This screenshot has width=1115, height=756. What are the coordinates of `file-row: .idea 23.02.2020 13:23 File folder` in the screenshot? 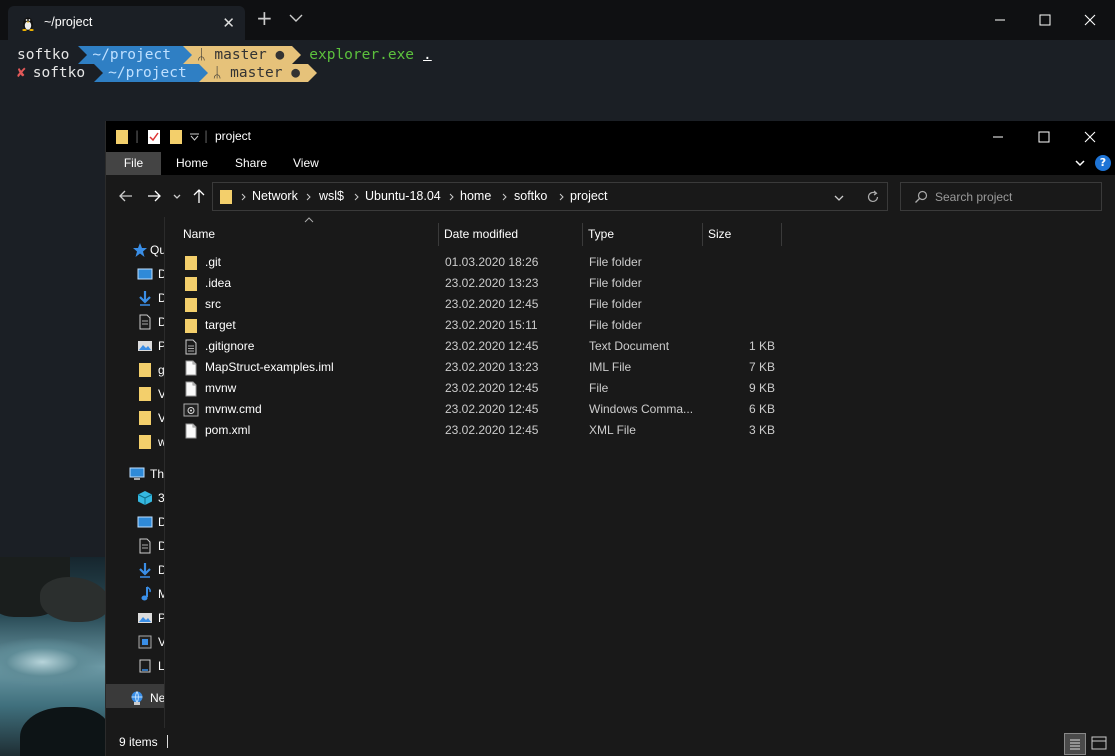 It's located at (483, 283).